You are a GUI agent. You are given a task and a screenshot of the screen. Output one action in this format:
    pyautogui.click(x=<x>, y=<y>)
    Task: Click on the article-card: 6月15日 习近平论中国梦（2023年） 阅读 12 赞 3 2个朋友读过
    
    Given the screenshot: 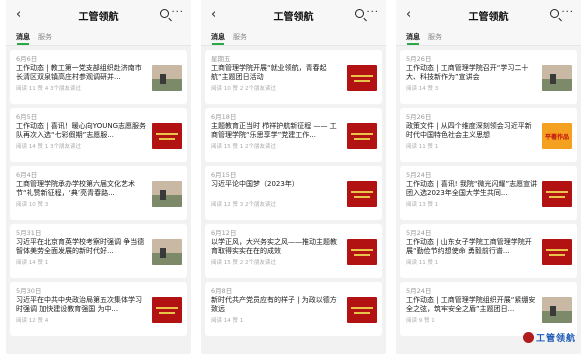 What is the action you would take?
    pyautogui.click(x=293, y=193)
    